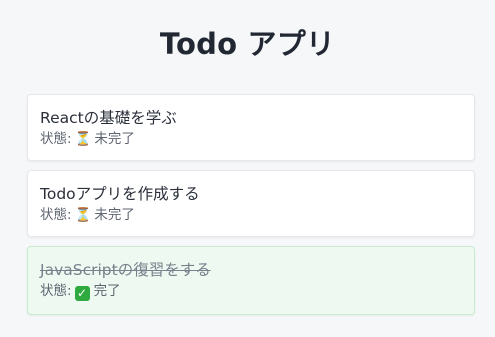  I want to click on todo-text: Todoアプリを作成する, so click(120, 194).